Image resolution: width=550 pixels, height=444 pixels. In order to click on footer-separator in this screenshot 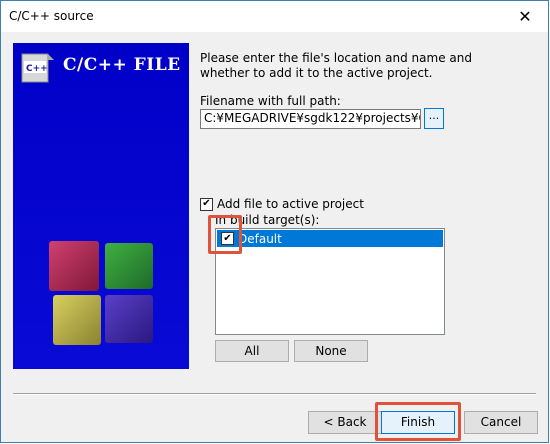, I will do `click(274, 394)`.